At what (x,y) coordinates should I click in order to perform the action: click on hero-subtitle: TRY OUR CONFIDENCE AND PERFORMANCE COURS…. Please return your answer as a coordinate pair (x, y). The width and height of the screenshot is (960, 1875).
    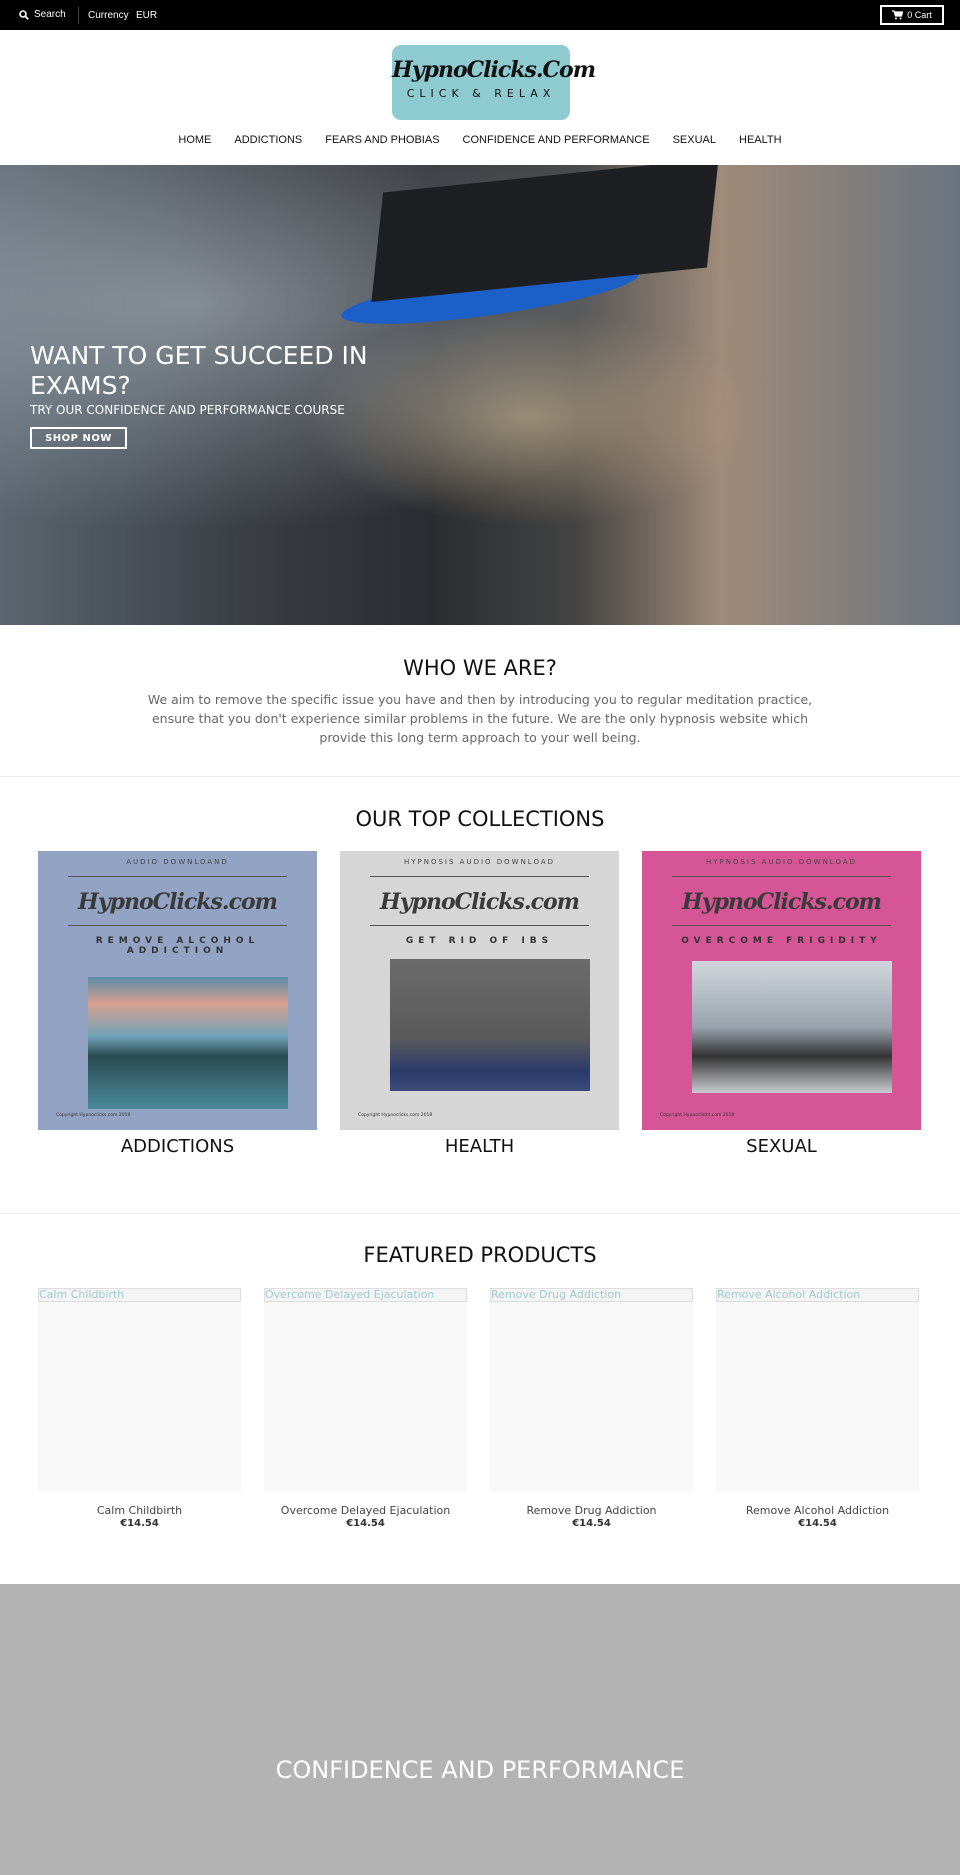
    Looking at the image, I should click on (187, 410).